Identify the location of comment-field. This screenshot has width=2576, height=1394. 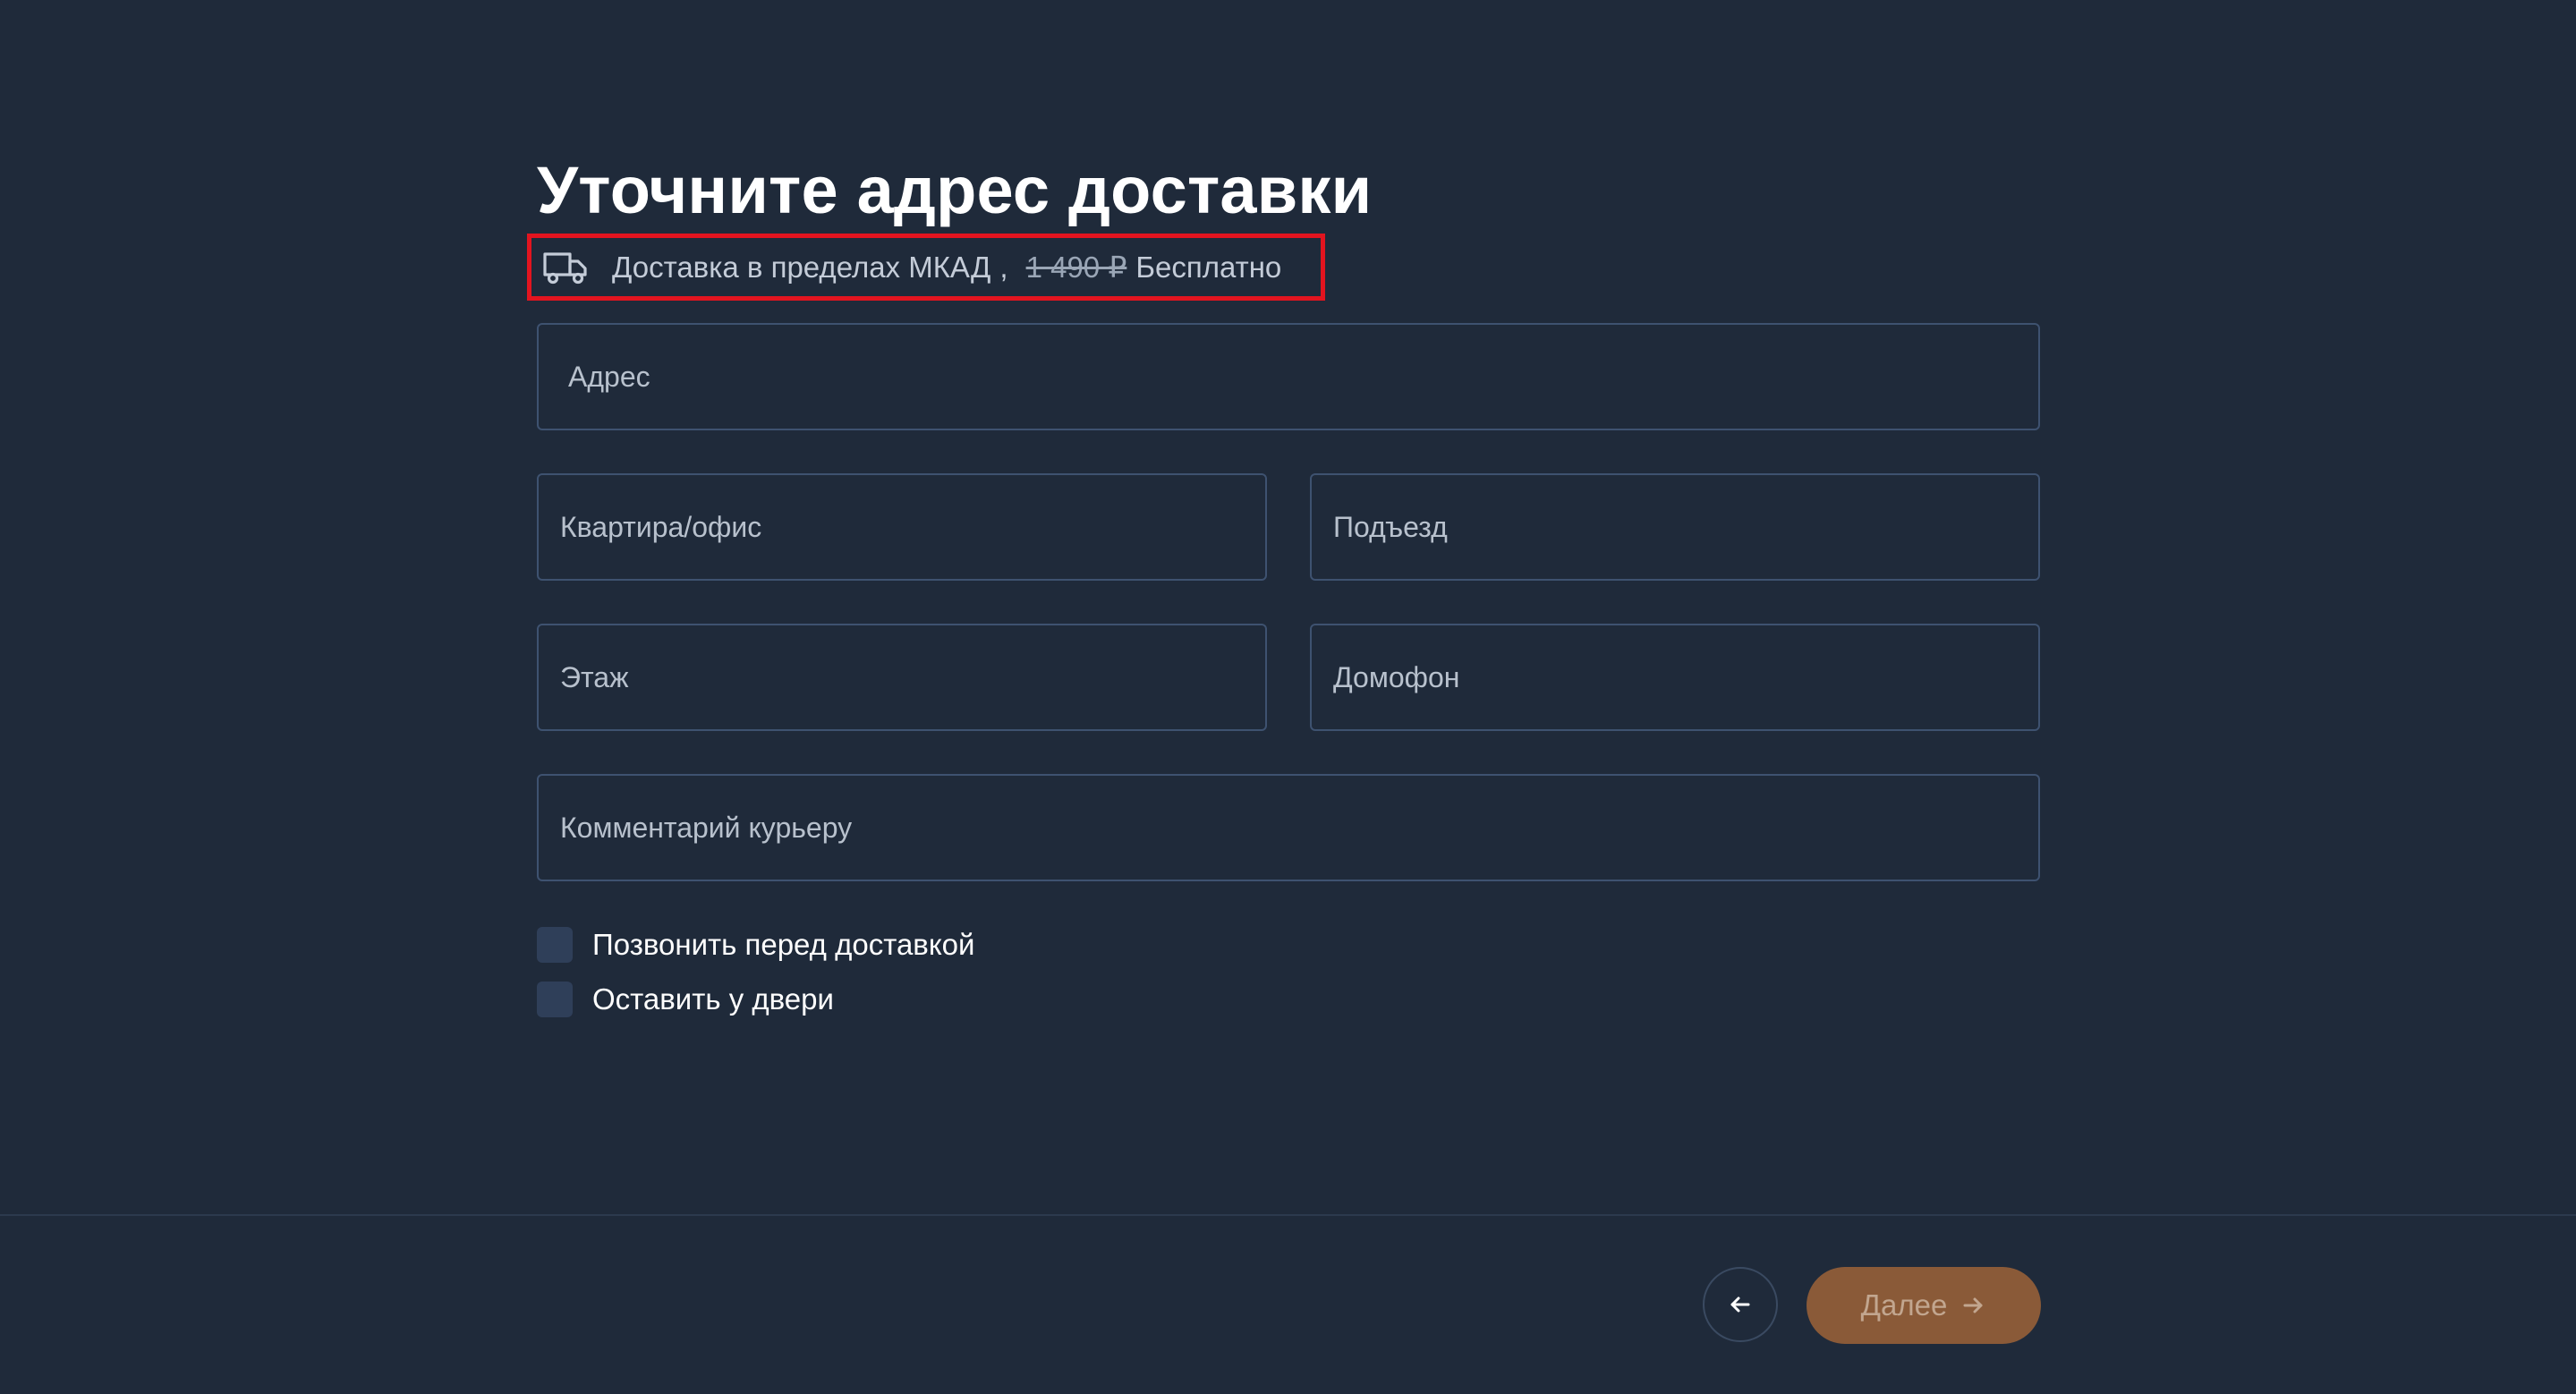
(1288, 827).